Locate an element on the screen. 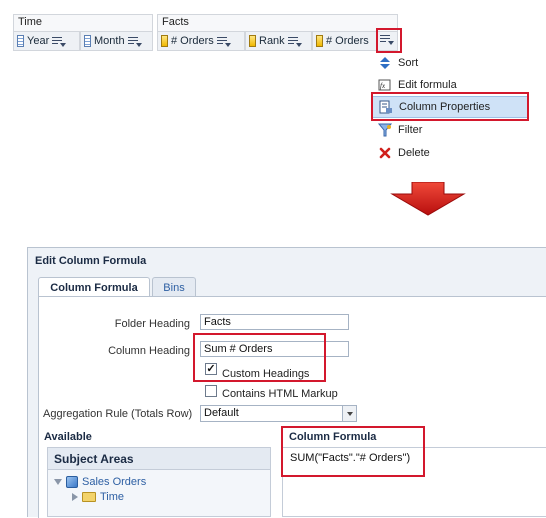 The width and height of the screenshot is (546, 518). menu-item-label: Delete is located at coordinates (414, 153).